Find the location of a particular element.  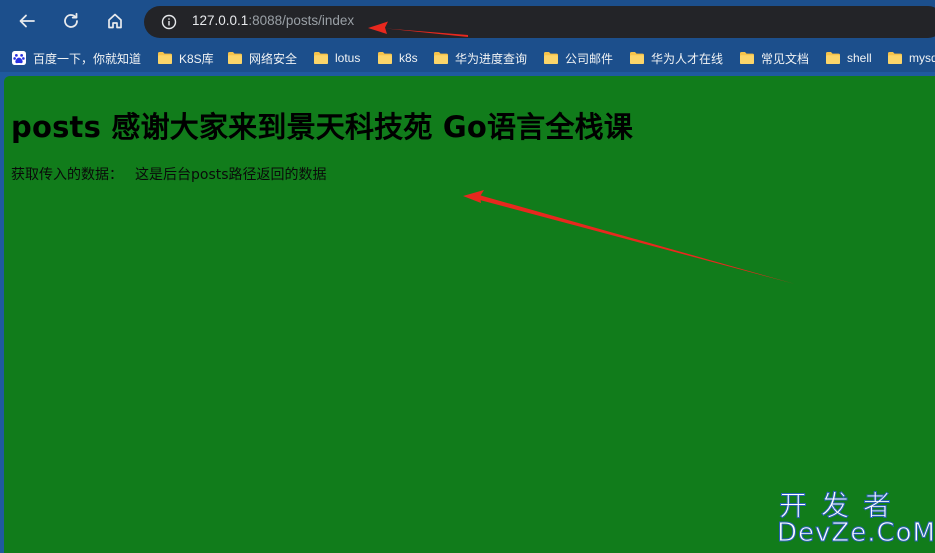

bookmark-folder-k8s-lib: K8S库 is located at coordinates (185, 58).